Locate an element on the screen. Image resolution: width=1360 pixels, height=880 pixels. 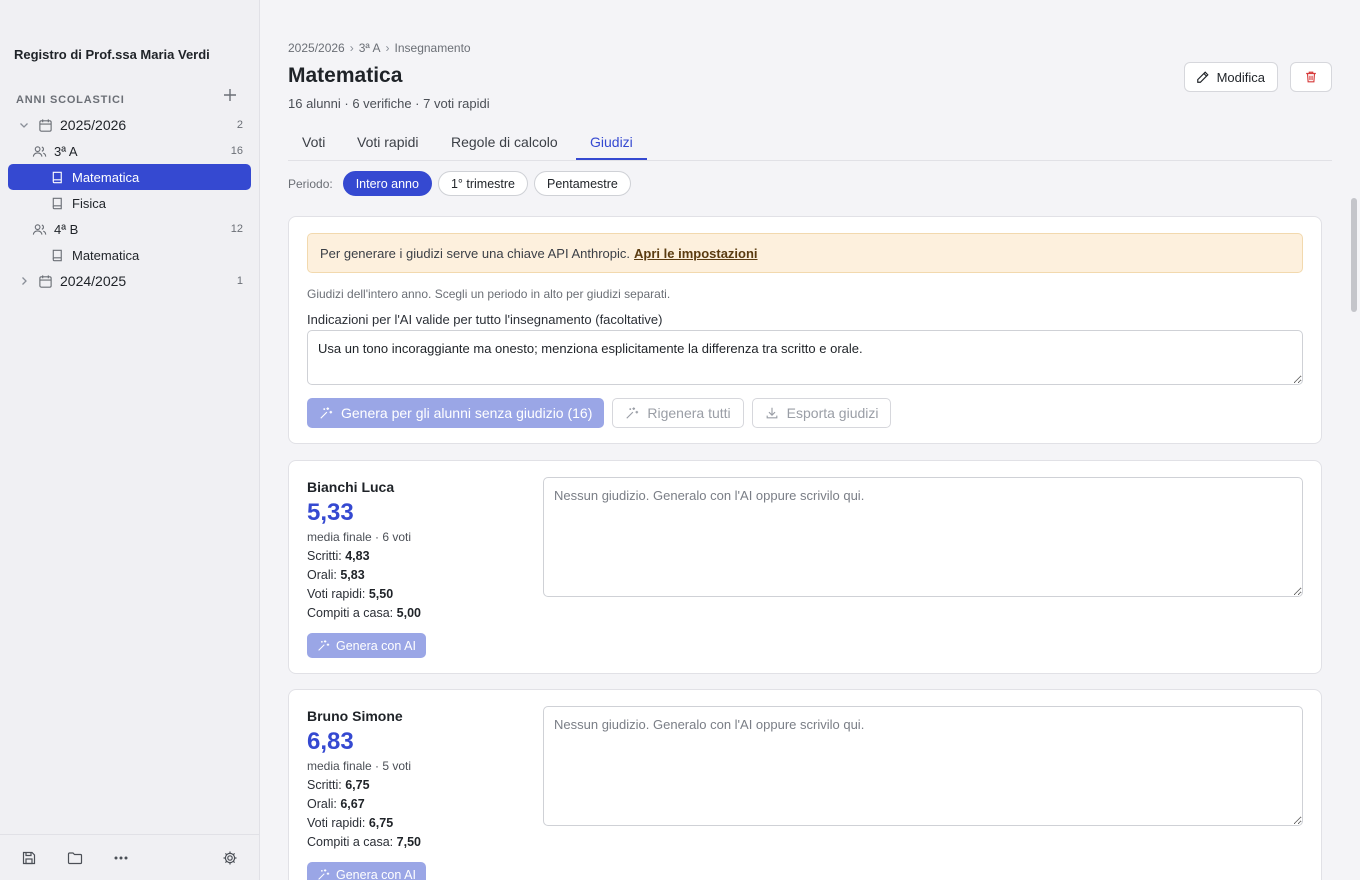
chevron-down-icon is located at coordinates (24, 125).